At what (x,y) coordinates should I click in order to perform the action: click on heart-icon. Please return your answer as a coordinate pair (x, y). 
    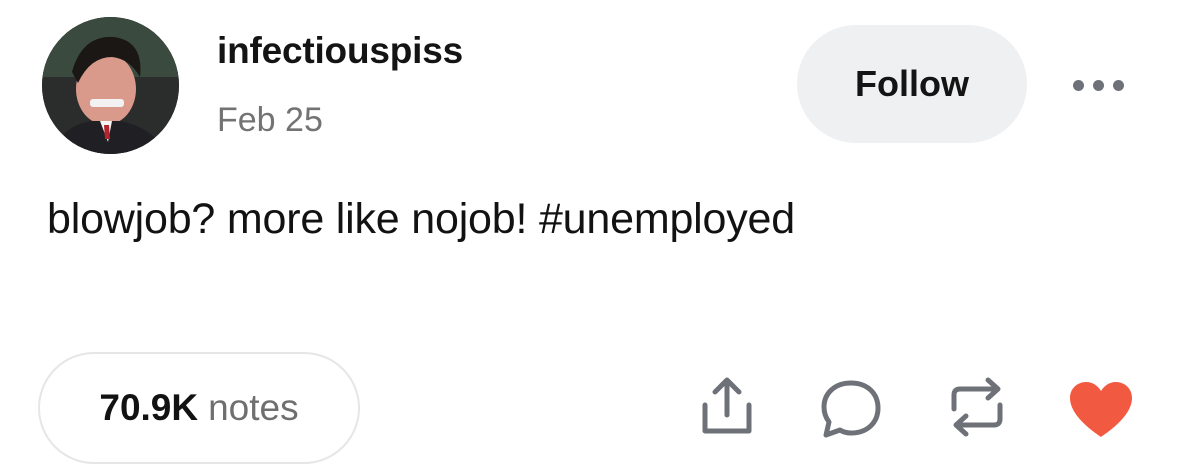
    Looking at the image, I should click on (1101, 412).